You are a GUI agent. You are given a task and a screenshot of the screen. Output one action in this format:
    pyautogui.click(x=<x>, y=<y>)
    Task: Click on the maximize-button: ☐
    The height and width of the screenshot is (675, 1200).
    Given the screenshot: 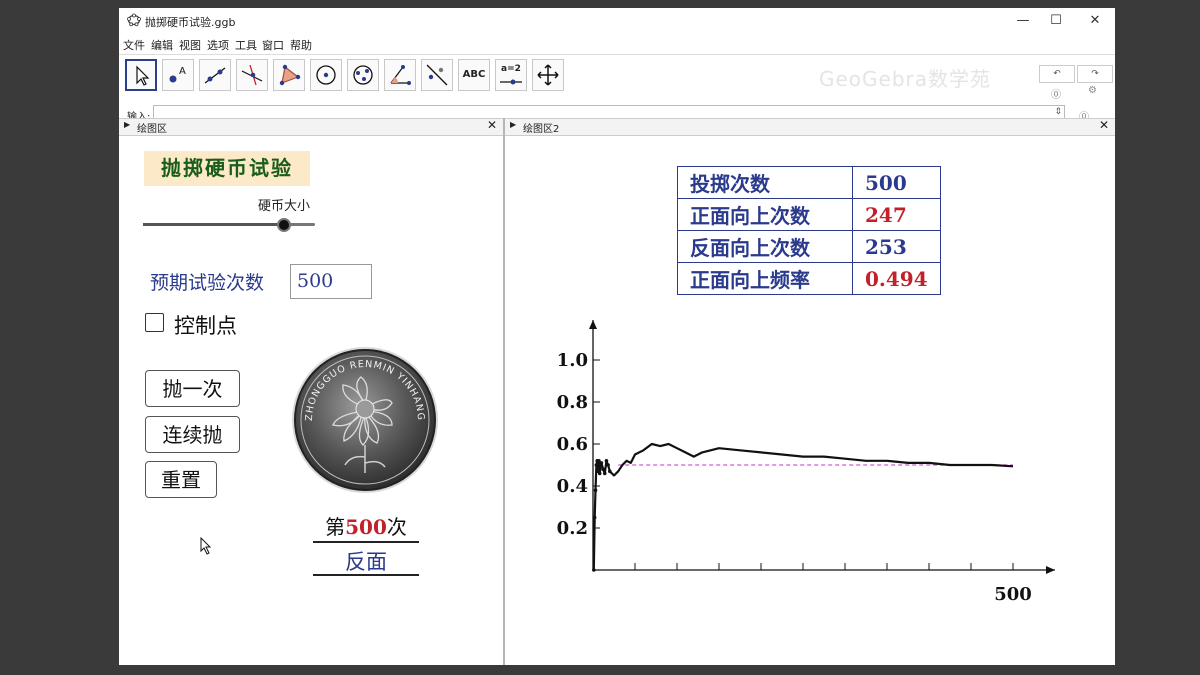 What is the action you would take?
    pyautogui.click(x=1056, y=21)
    